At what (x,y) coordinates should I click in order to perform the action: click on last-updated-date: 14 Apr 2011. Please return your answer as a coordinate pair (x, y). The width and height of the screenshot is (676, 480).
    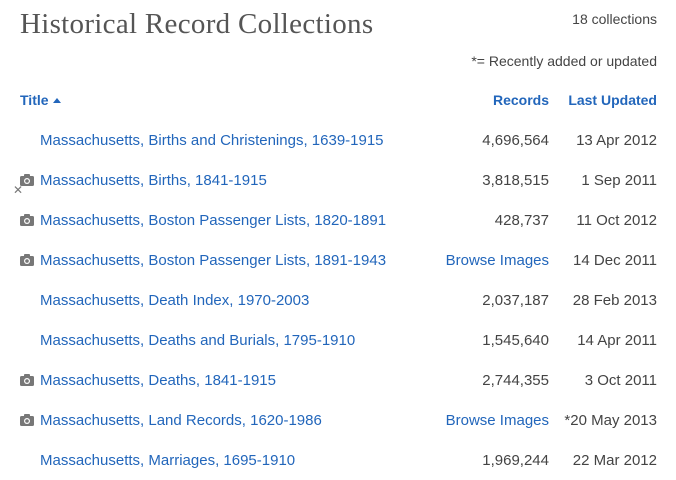
    Looking at the image, I should click on (617, 340).